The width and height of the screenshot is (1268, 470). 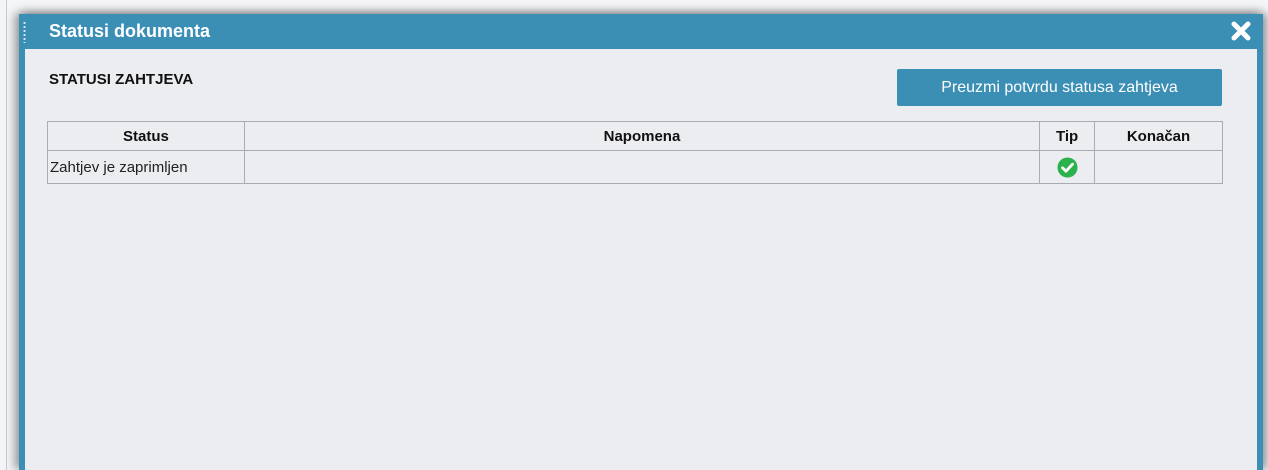 I want to click on cell-status: Zahtjev je zaprimljen, so click(x=146, y=167).